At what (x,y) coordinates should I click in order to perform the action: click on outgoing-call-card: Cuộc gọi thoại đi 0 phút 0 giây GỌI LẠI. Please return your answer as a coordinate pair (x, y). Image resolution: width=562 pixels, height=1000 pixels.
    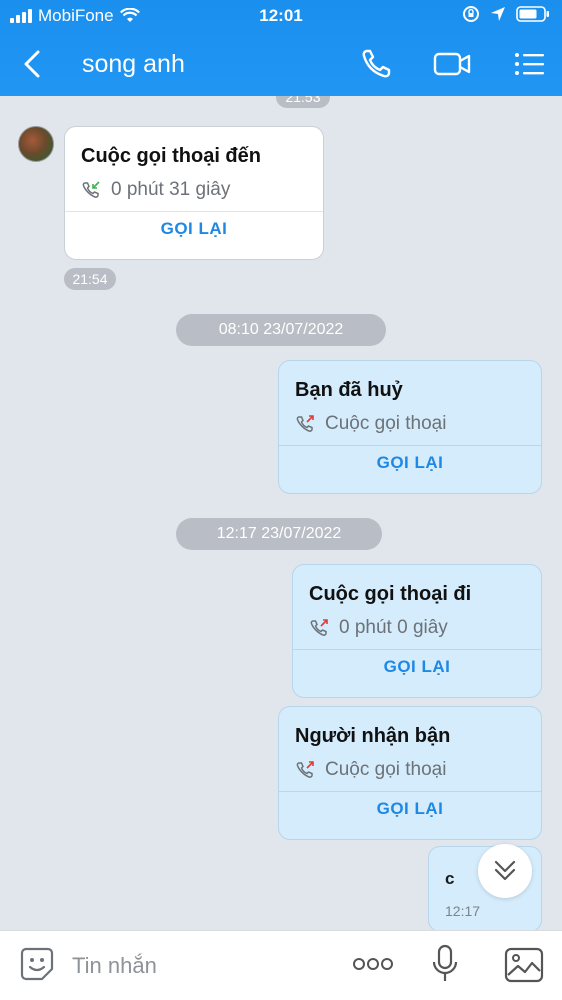
    Looking at the image, I should click on (417, 631).